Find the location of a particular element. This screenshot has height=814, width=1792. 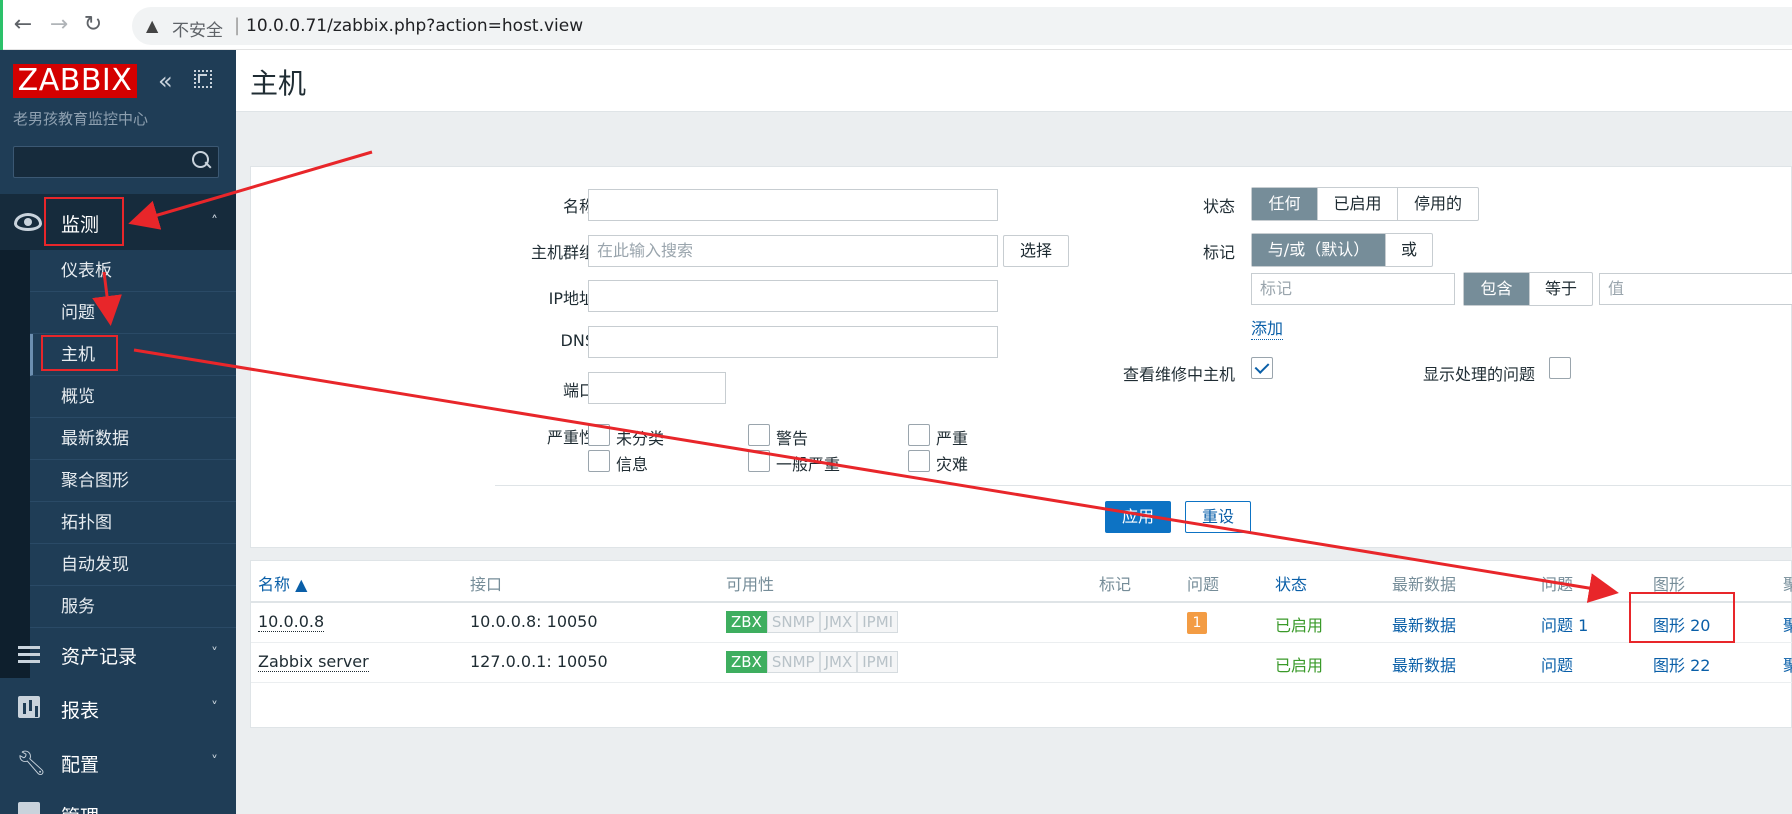

submenu-item-services: 服务 is located at coordinates (133, 607).